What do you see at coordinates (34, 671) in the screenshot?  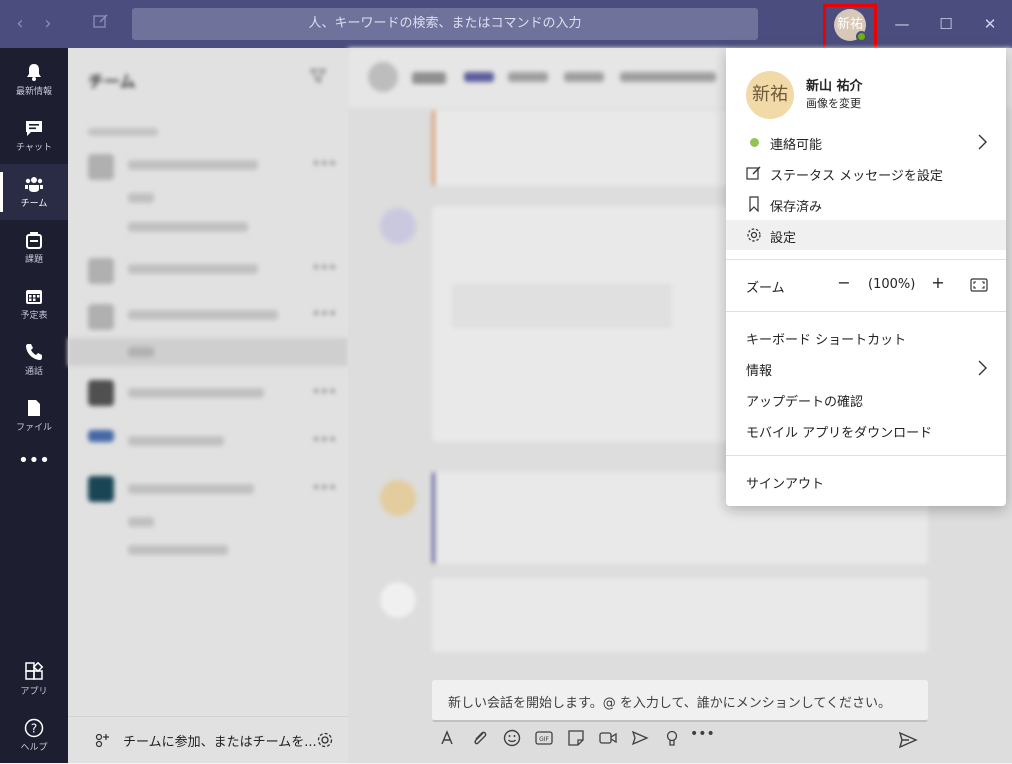 I see `apps-icon` at bounding box center [34, 671].